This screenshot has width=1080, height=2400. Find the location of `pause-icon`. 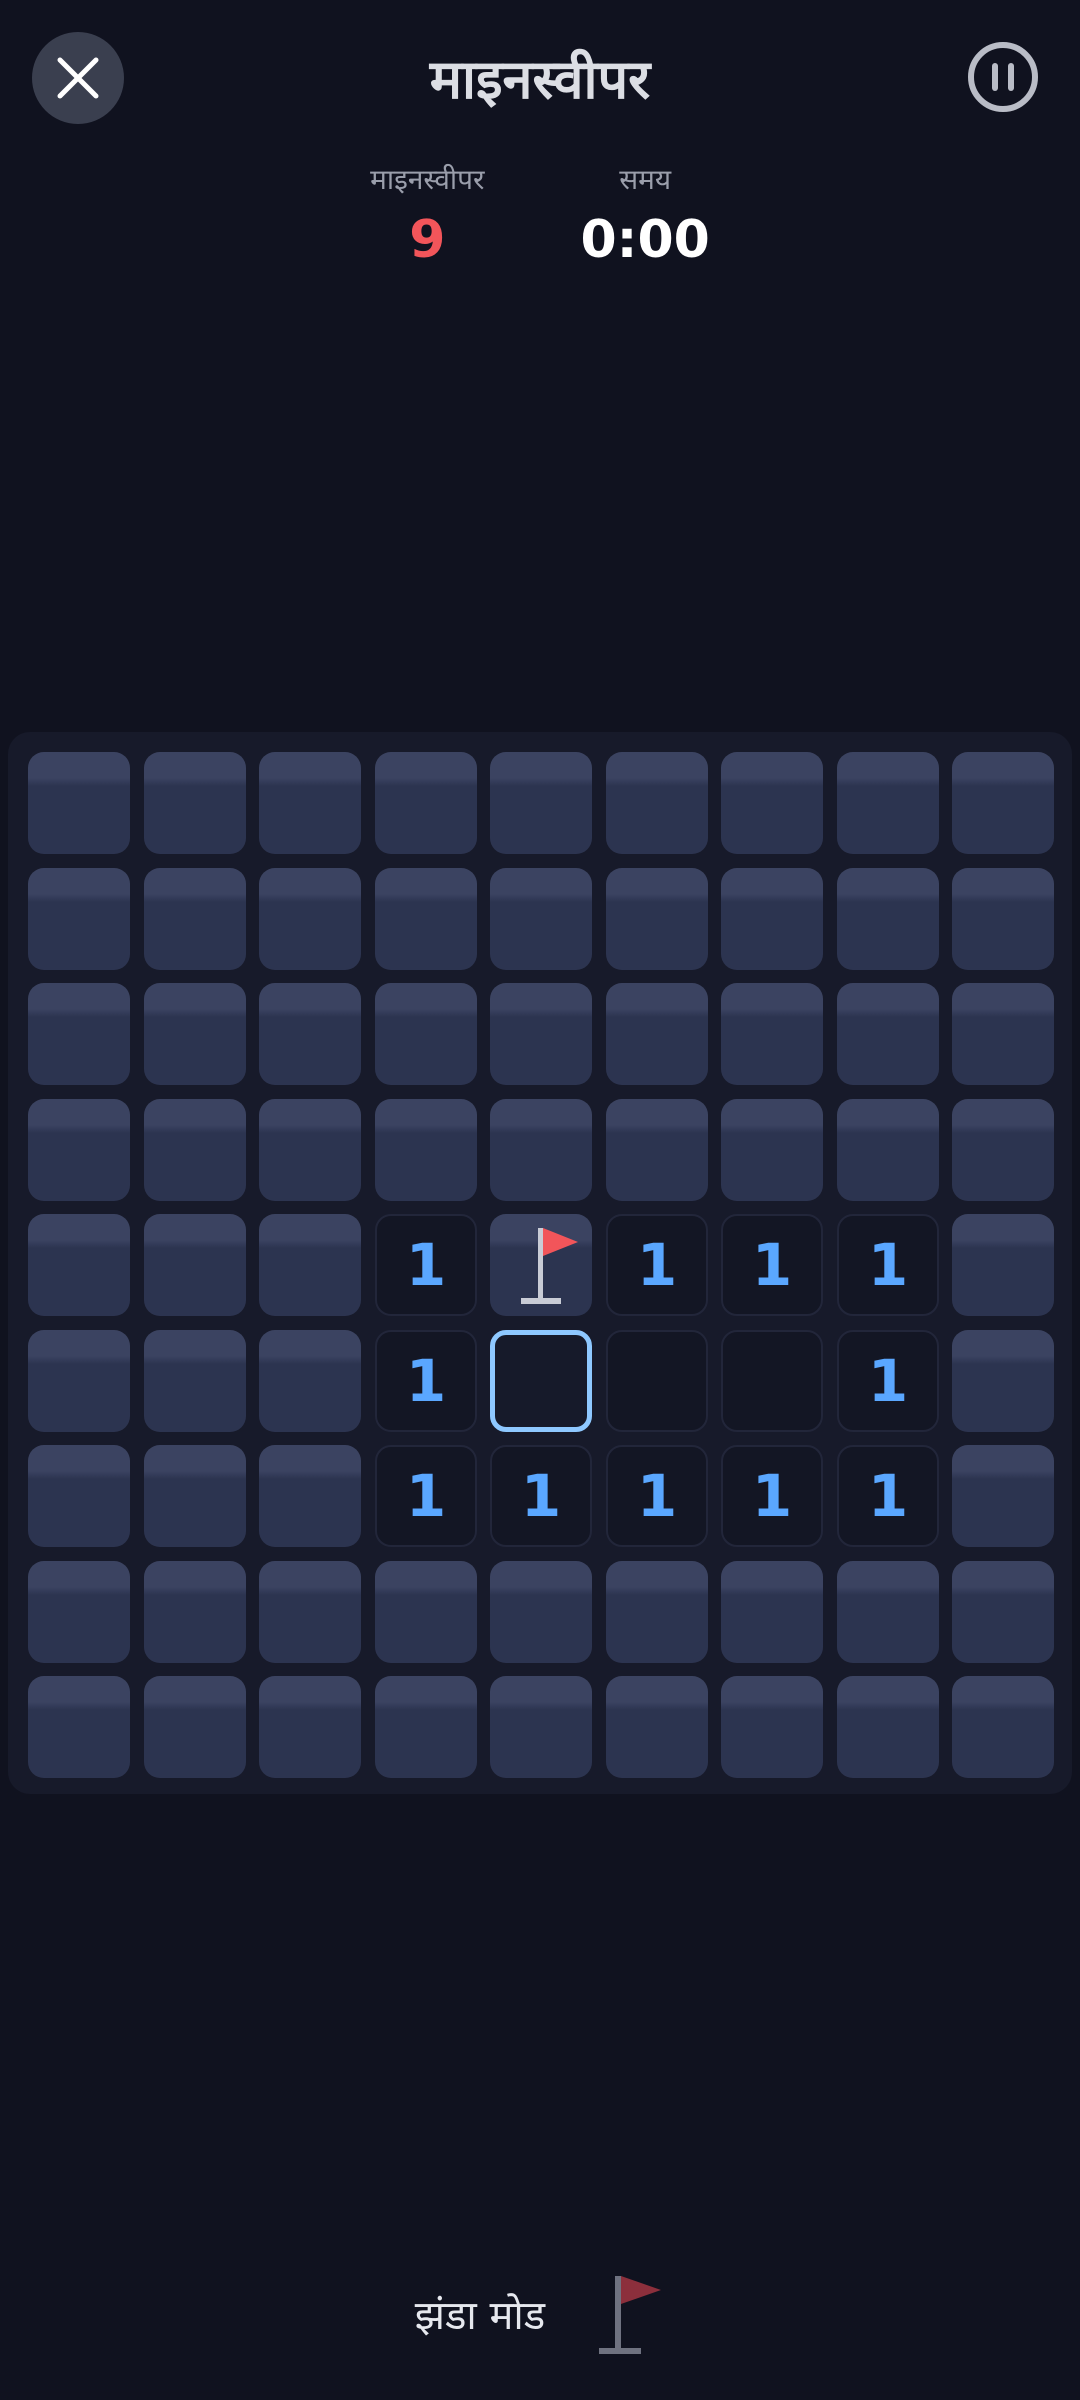

pause-icon is located at coordinates (1003, 77).